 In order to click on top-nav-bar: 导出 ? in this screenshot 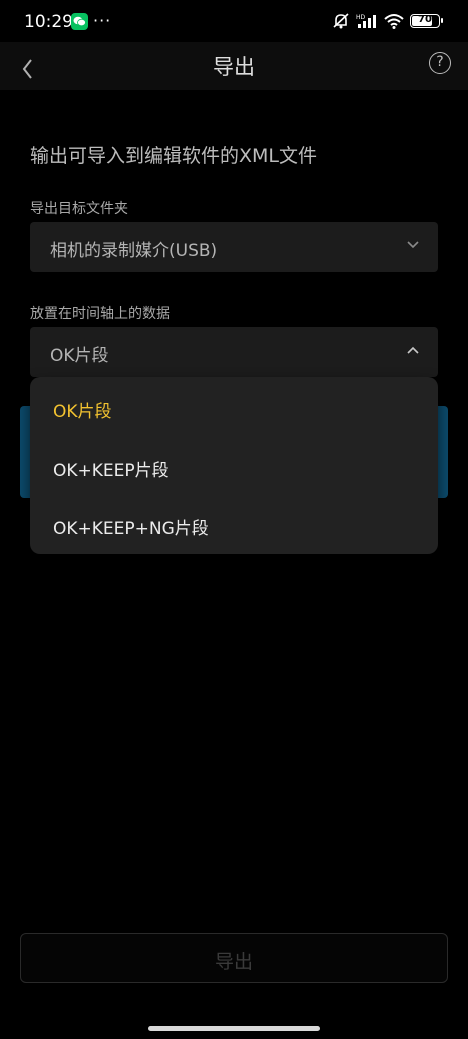, I will do `click(234, 66)`.